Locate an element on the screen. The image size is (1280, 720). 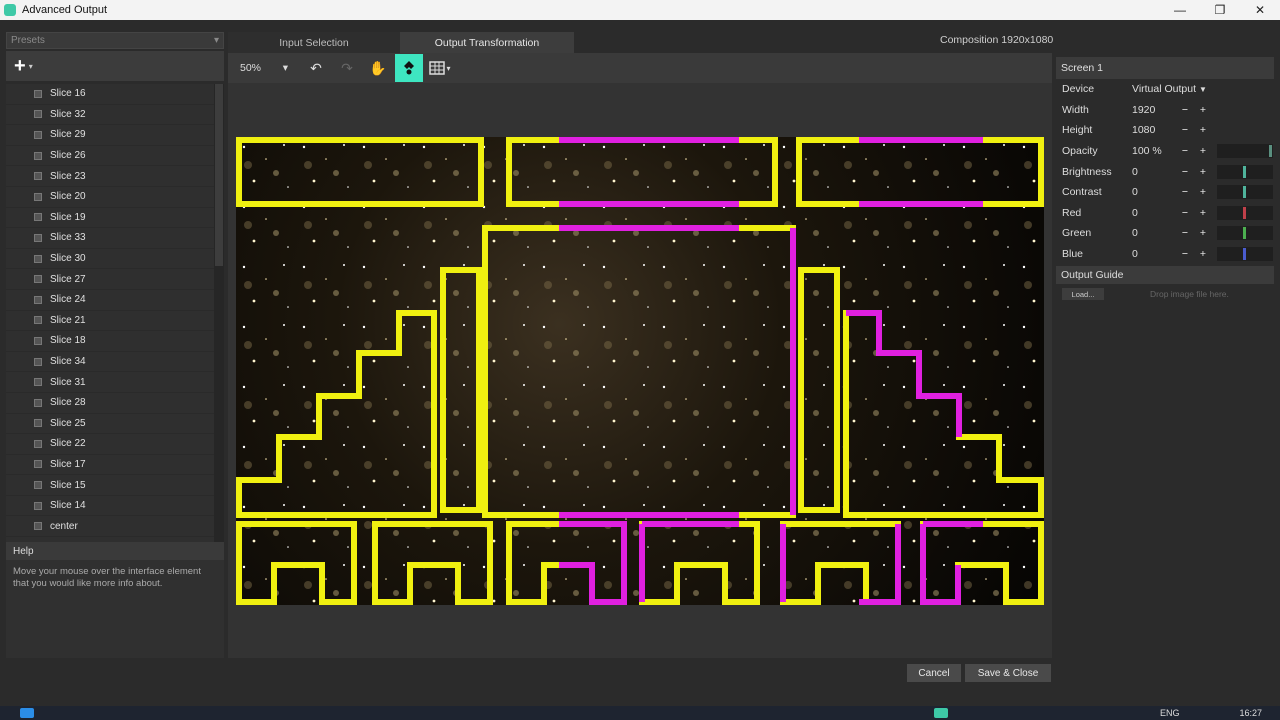
property-value-input: 1080 is located at coordinates (1154, 130).